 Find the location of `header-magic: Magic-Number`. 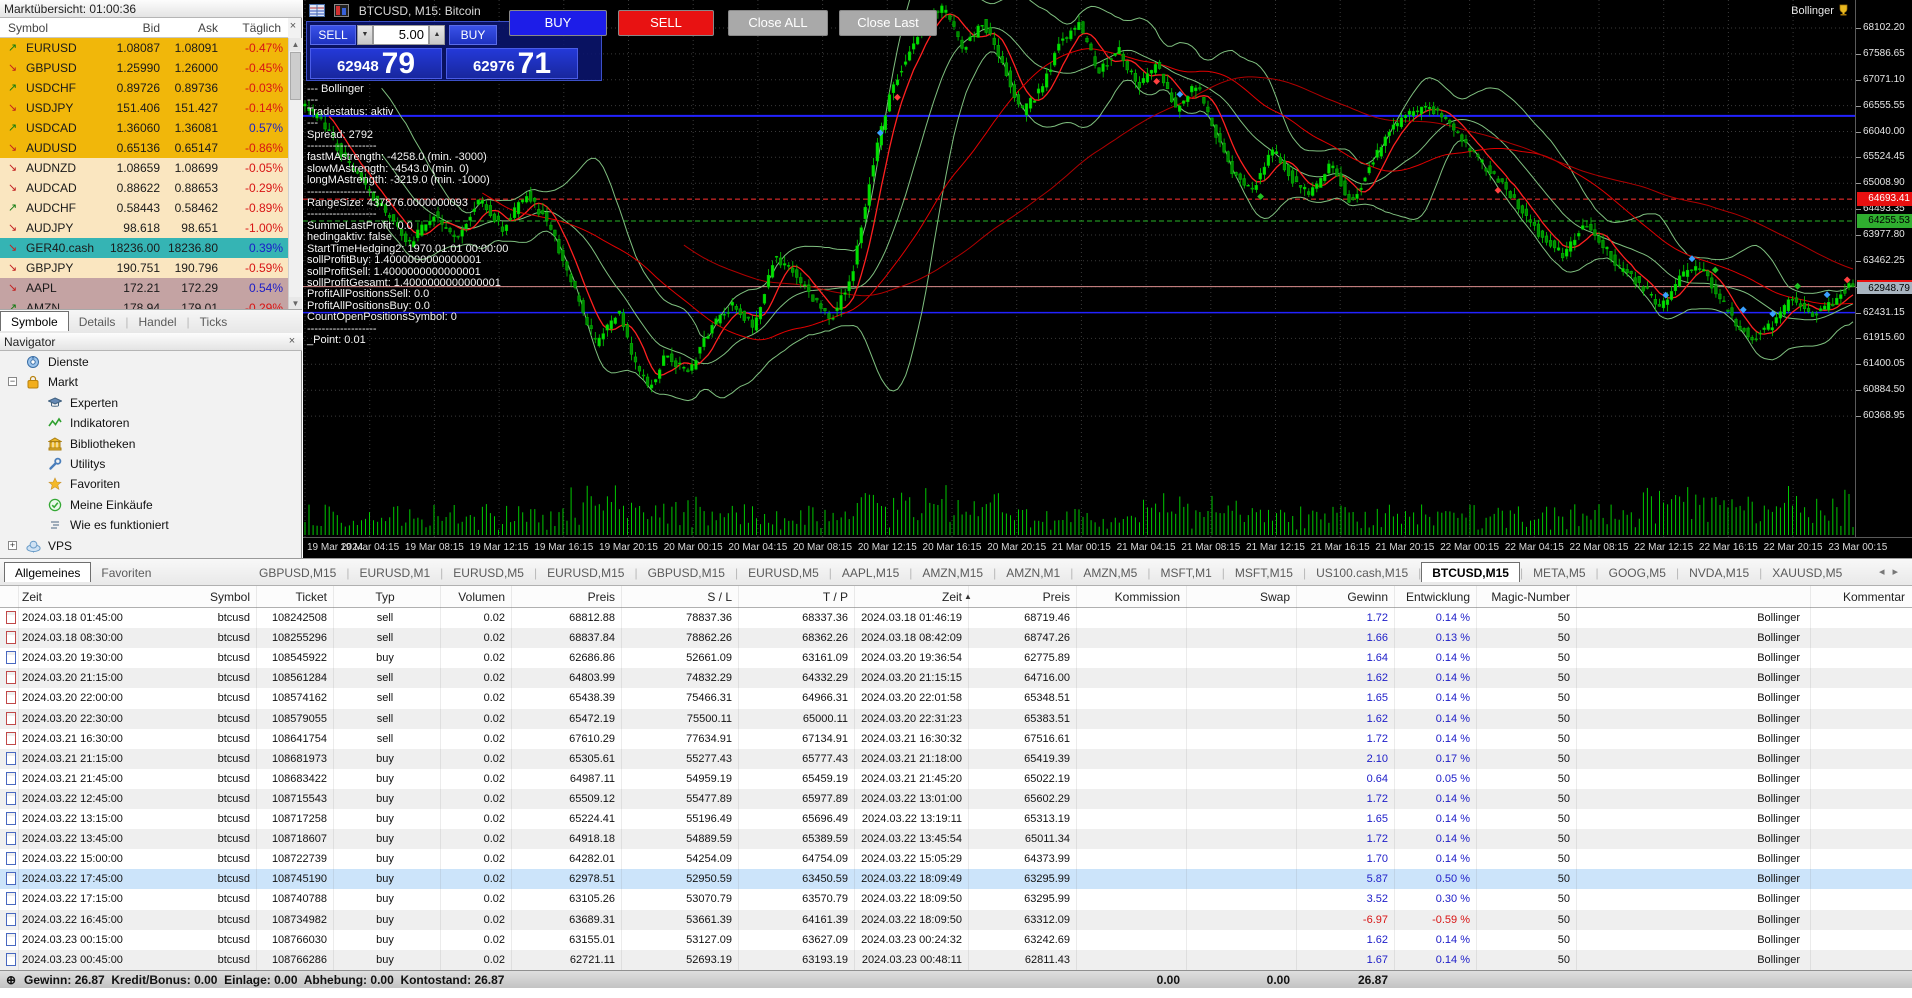

header-magic: Magic-Number is located at coordinates (1525, 597).